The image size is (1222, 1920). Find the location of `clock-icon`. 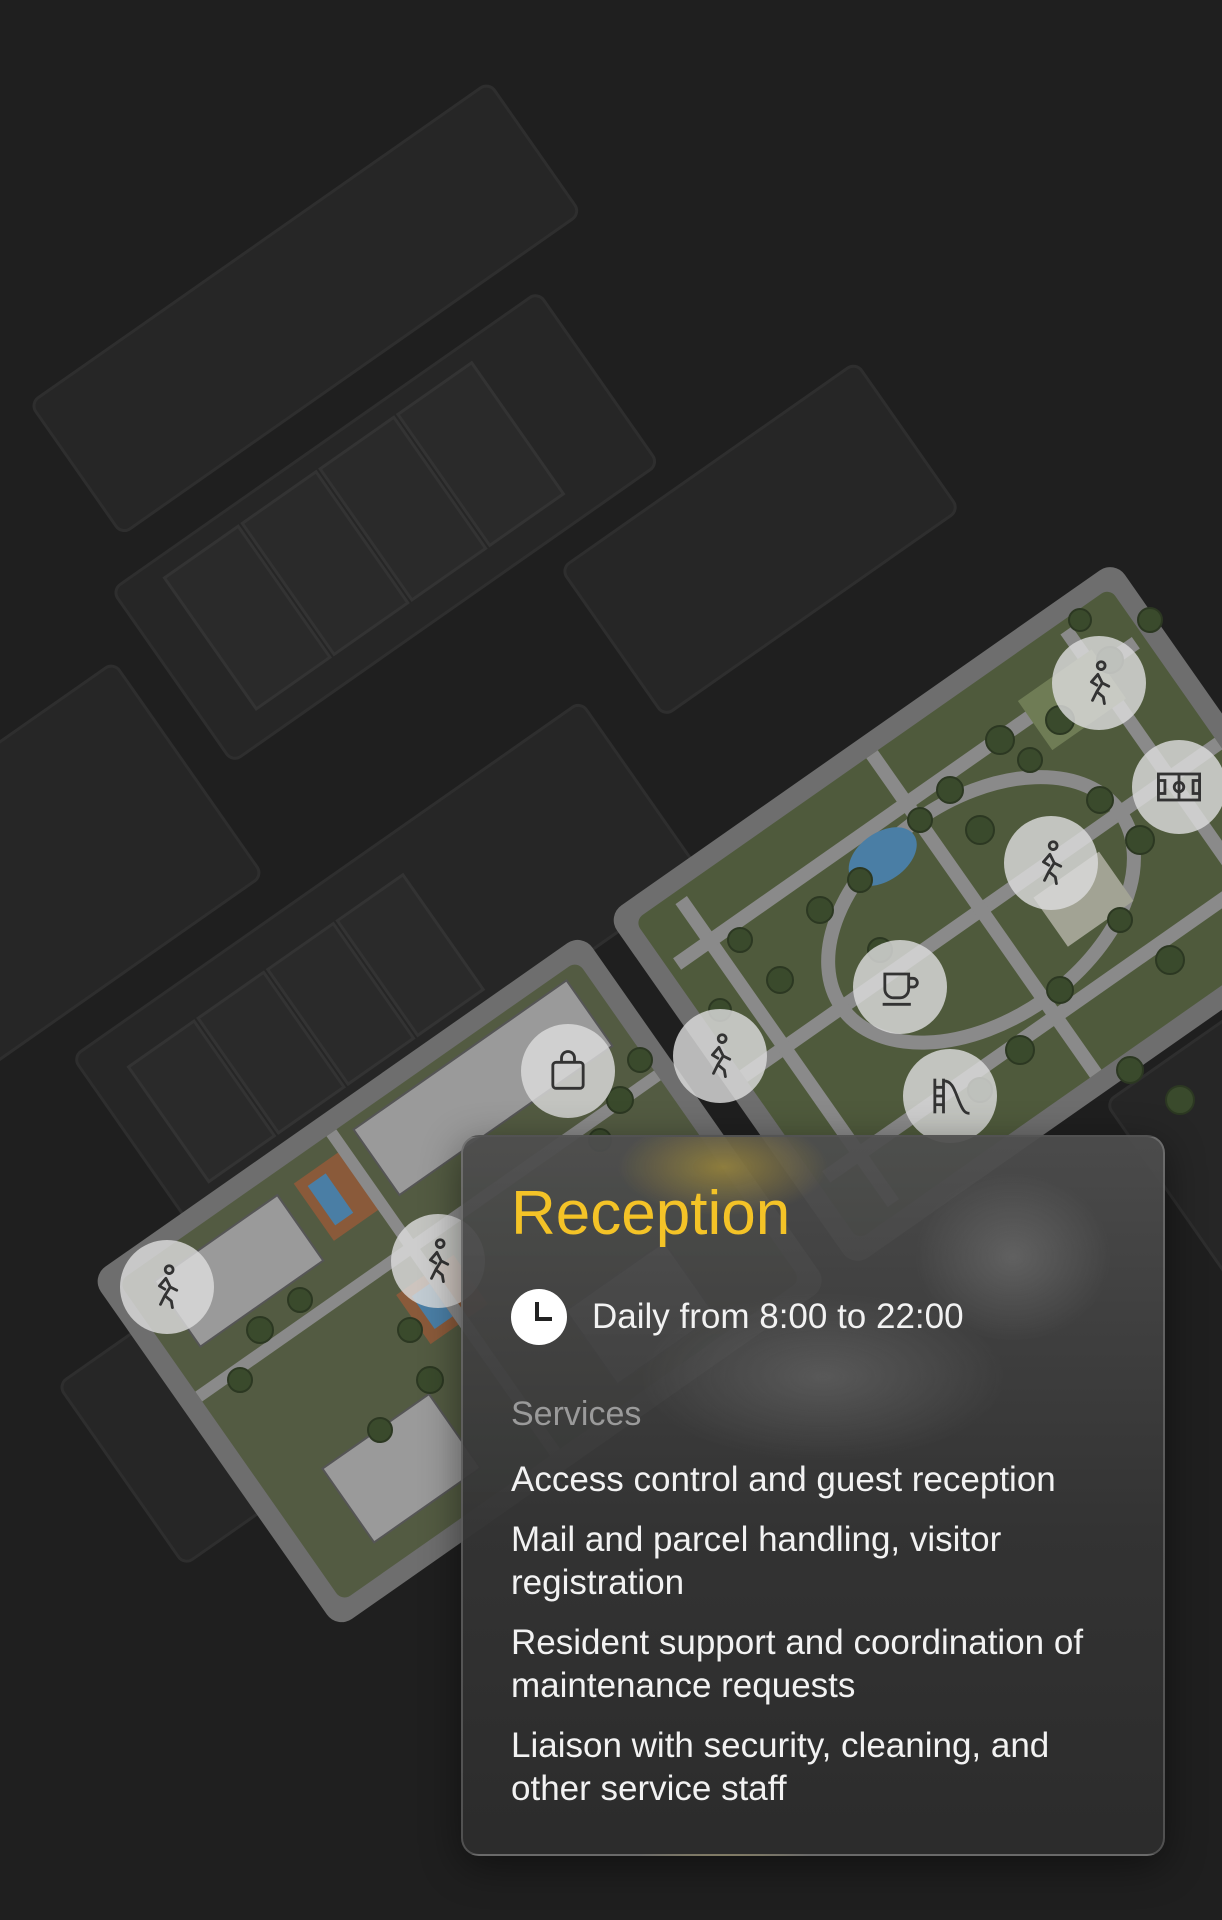

clock-icon is located at coordinates (539, 1317).